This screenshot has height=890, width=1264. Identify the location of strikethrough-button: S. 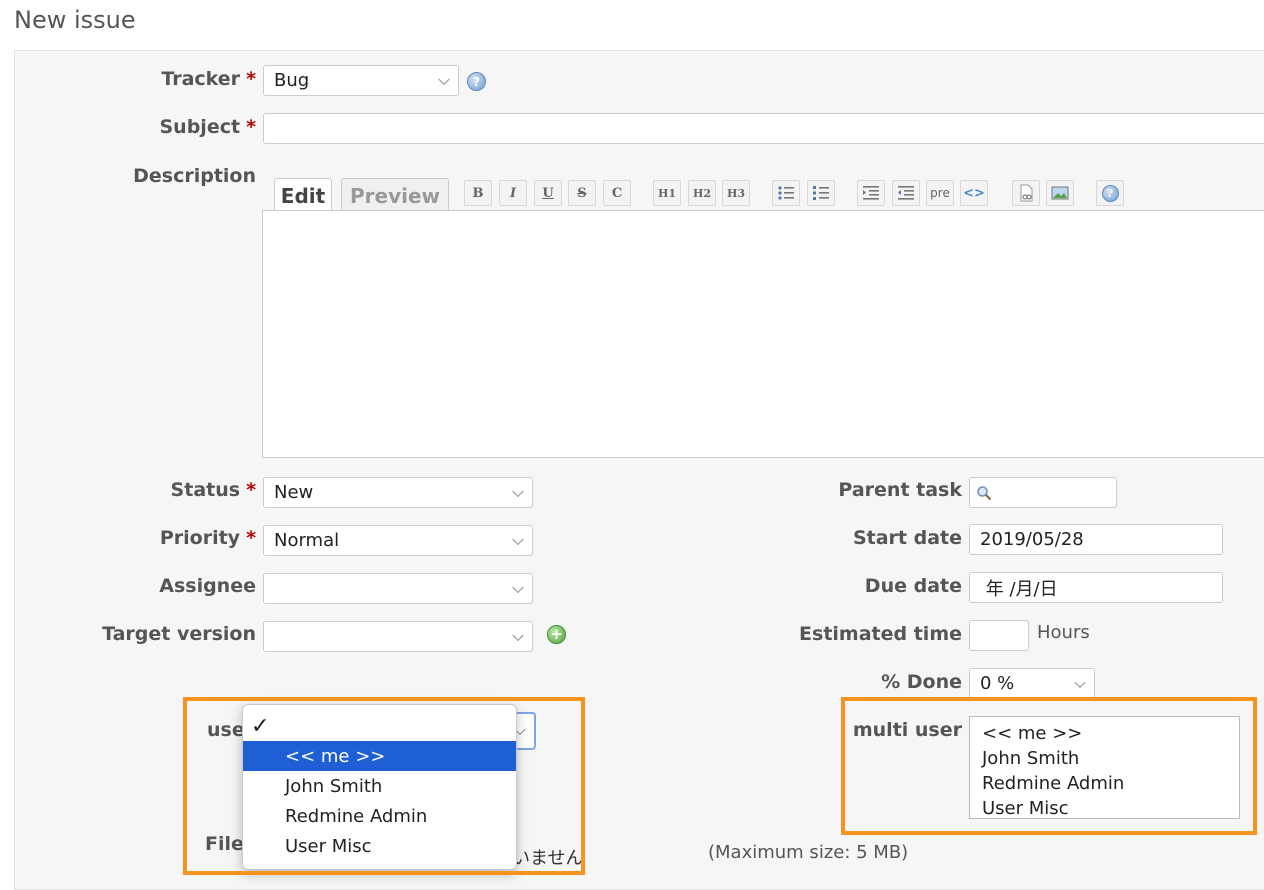
(582, 193).